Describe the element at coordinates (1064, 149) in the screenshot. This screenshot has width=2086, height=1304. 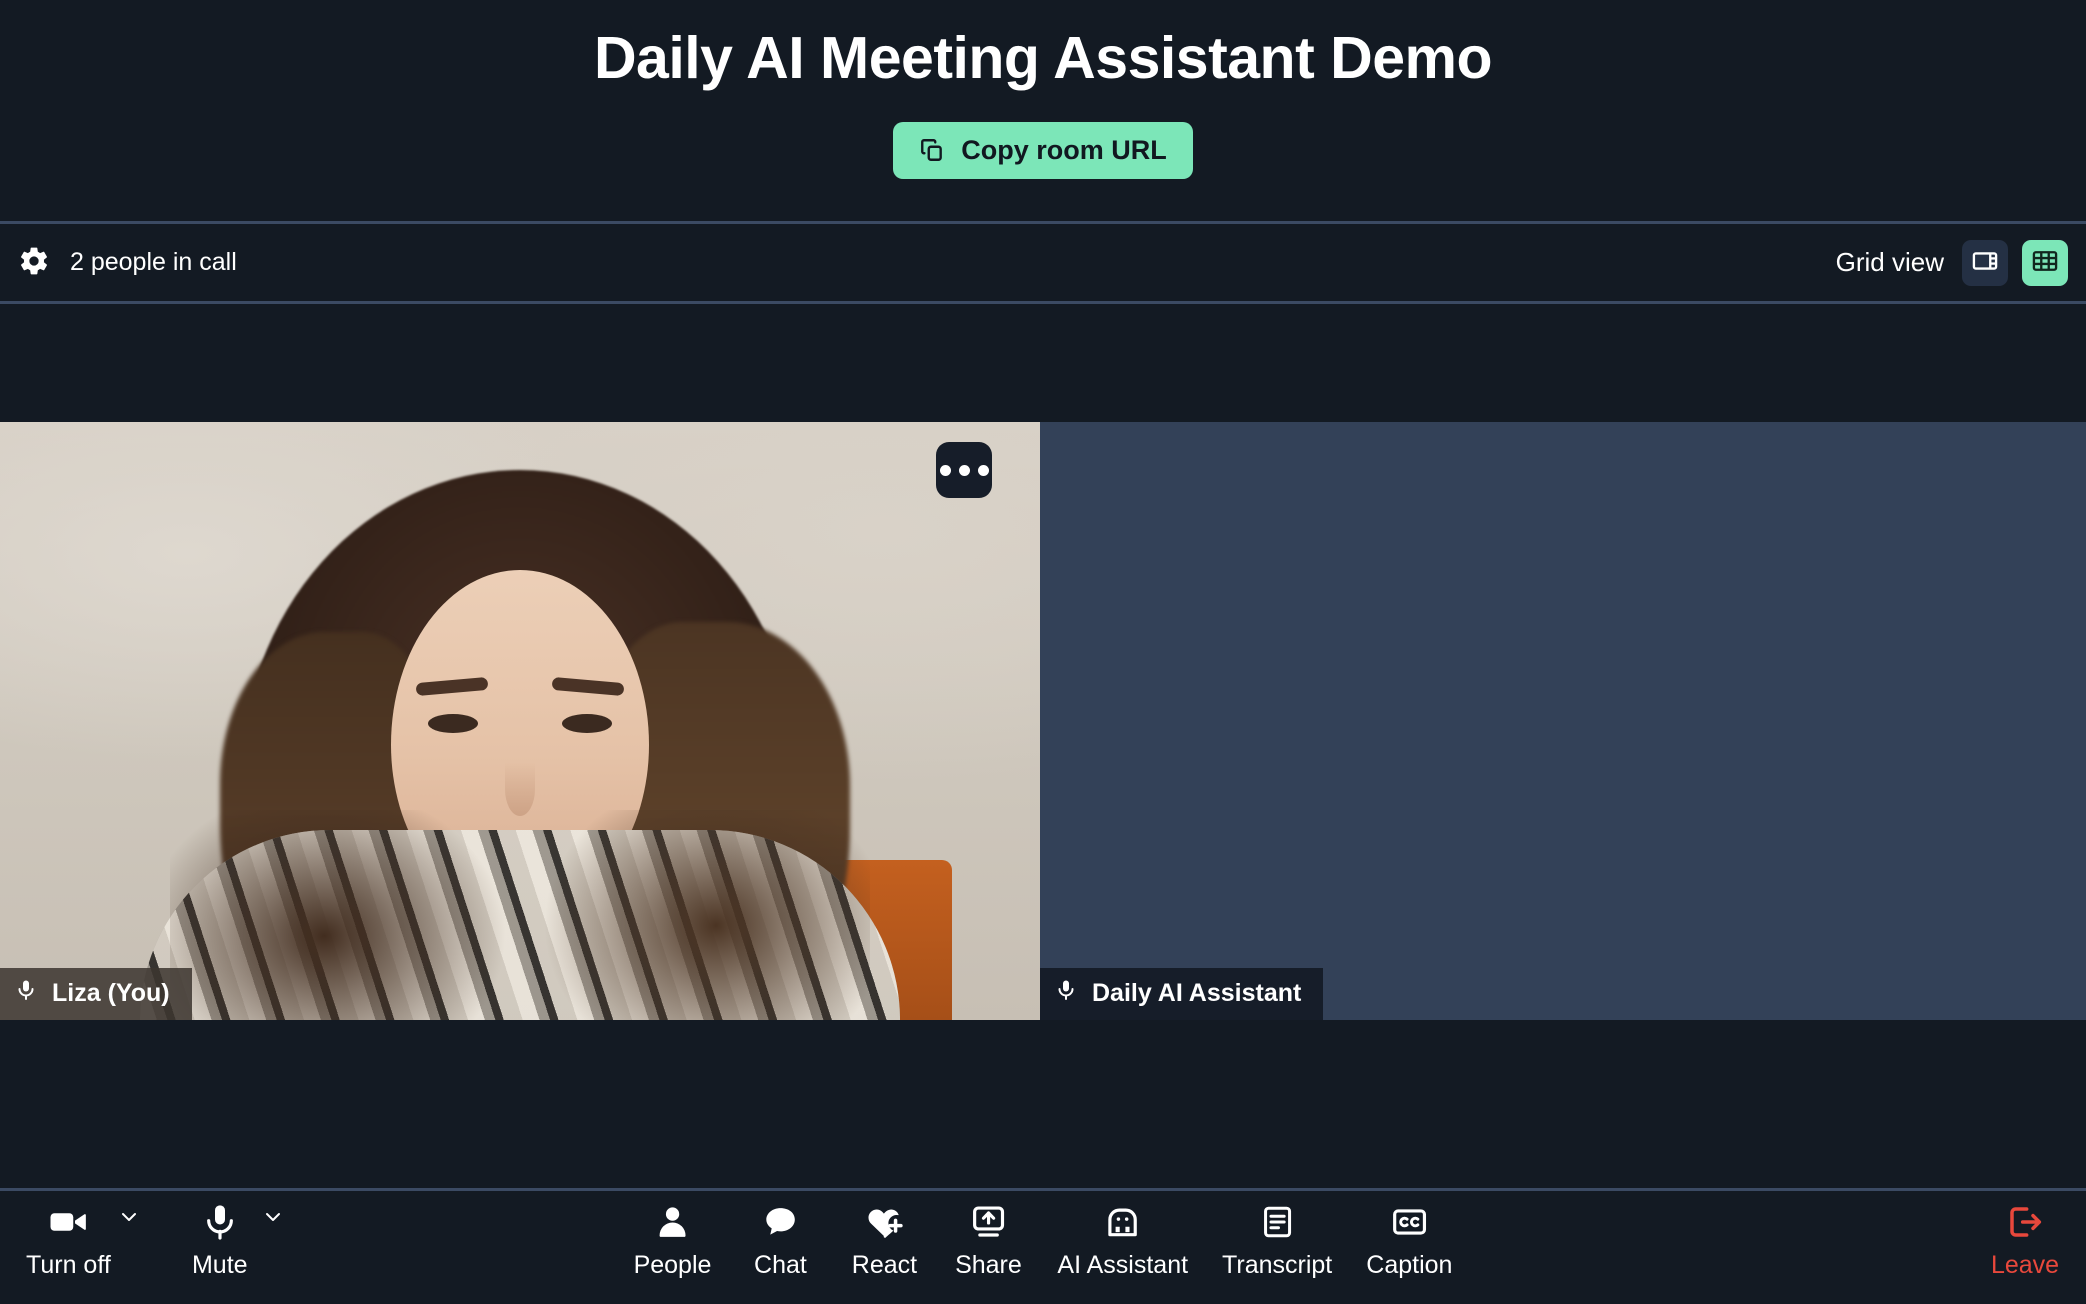
I see `copy-room-url-label: Copy room URL` at that location.